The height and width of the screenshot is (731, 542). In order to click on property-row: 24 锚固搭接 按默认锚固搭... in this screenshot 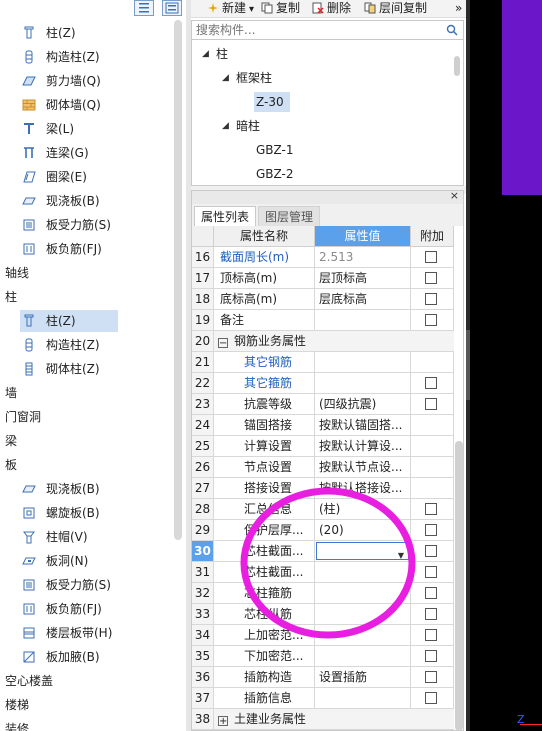, I will do `click(323, 425)`.